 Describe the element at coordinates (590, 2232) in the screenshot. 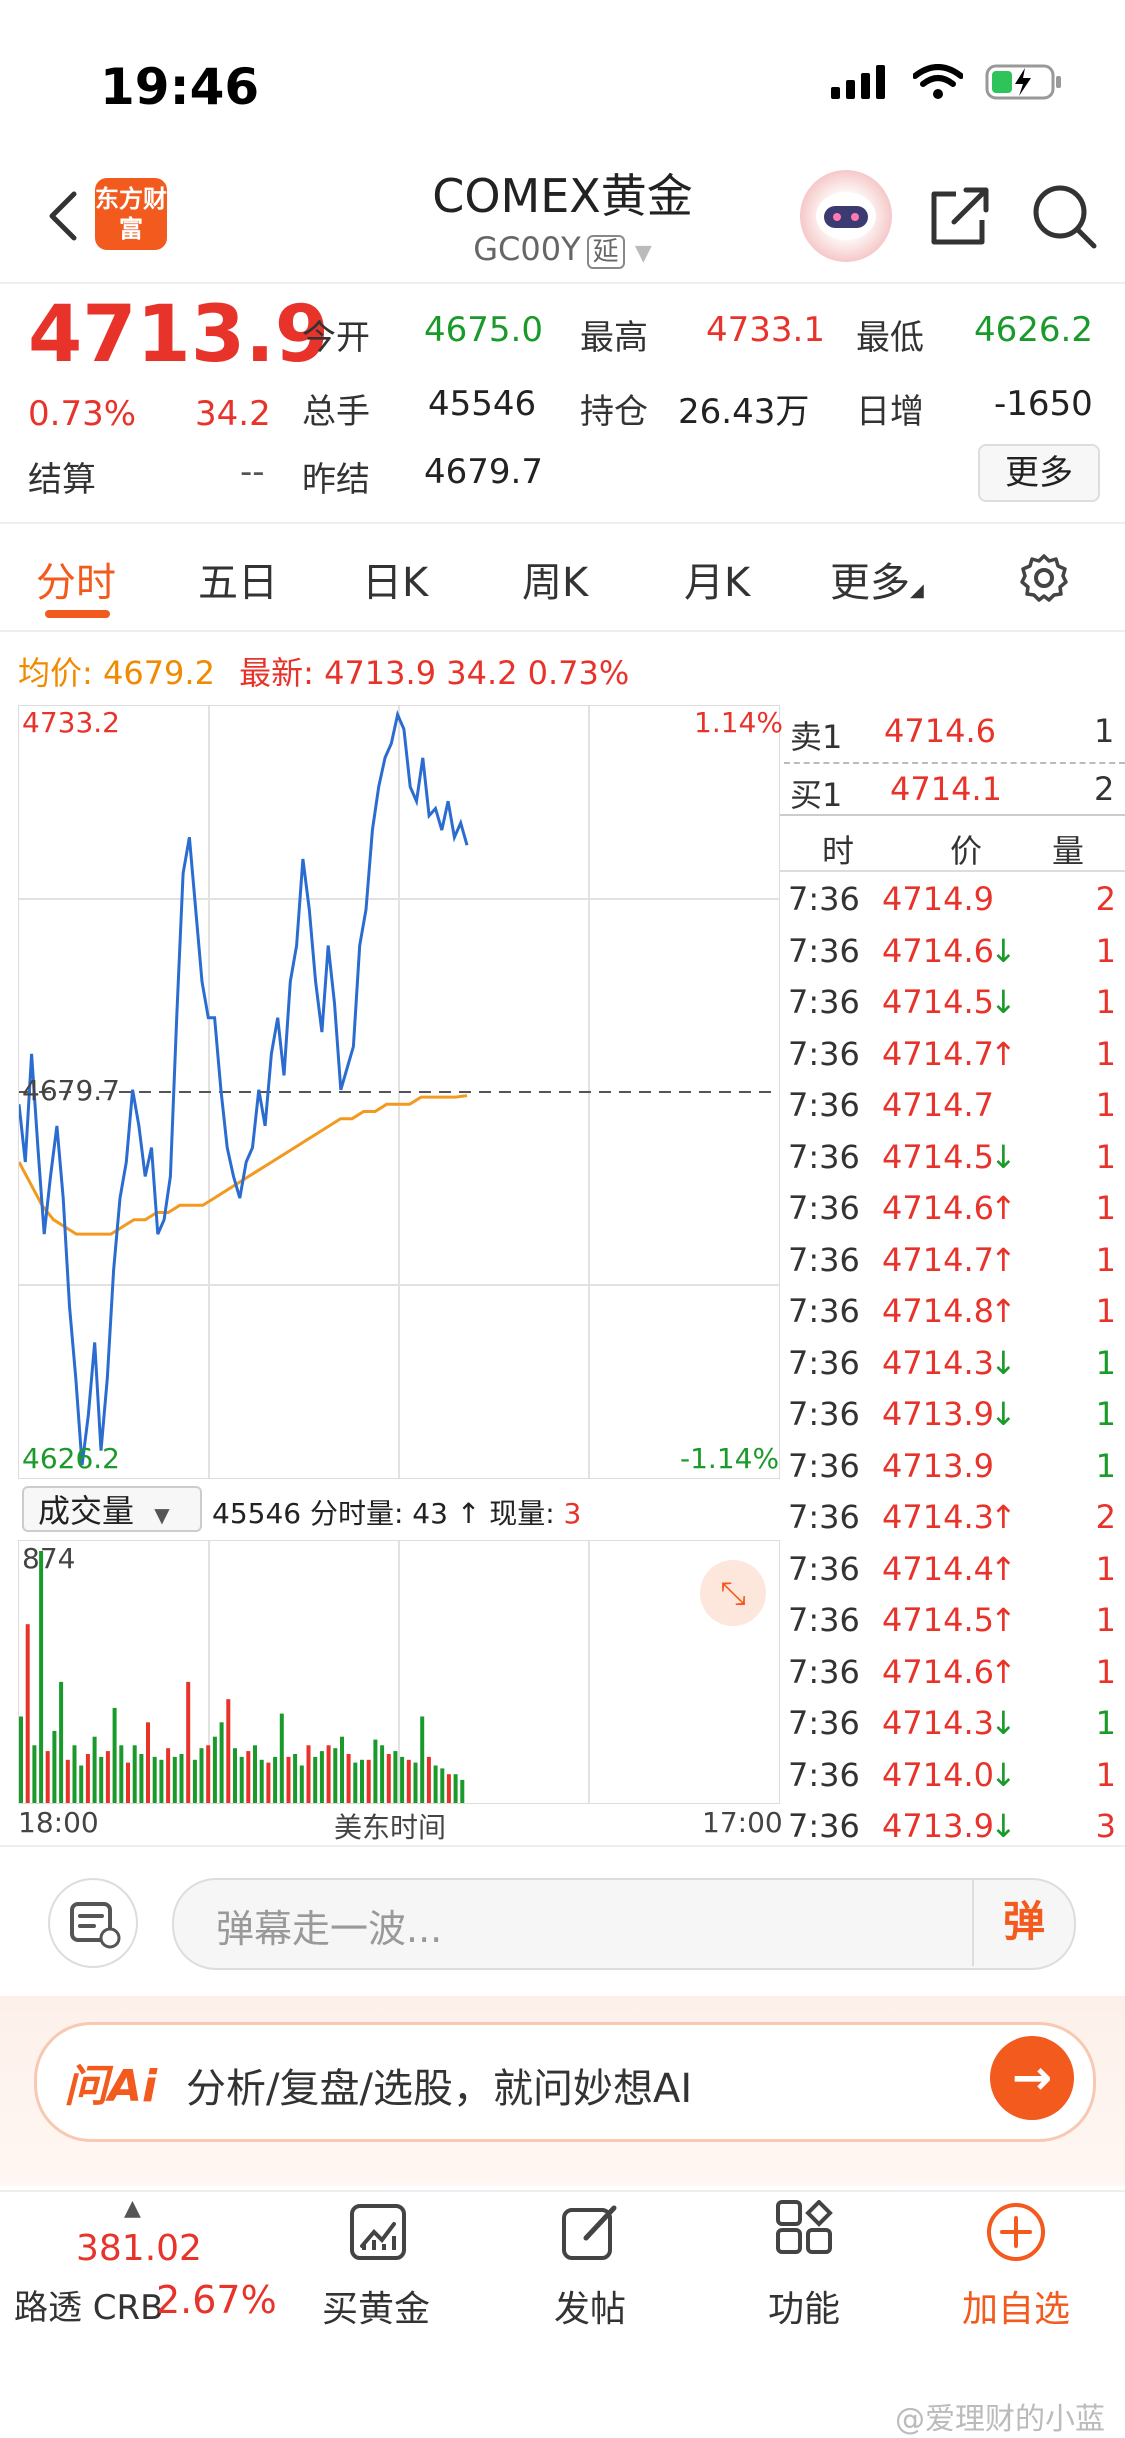

I see `post-icon` at that location.